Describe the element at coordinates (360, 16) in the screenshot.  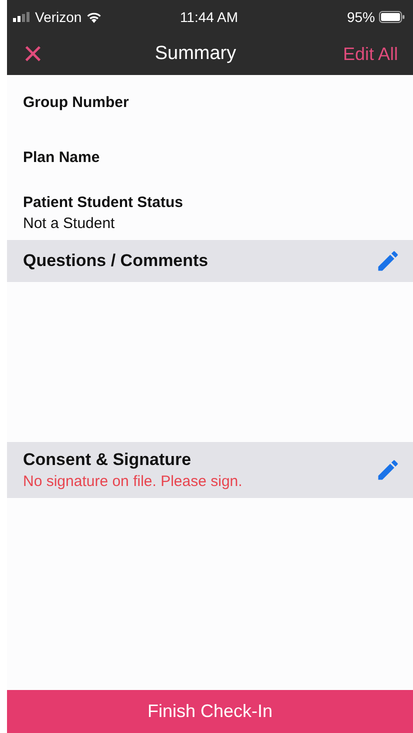
I see `battery-percent: 95%` at that location.